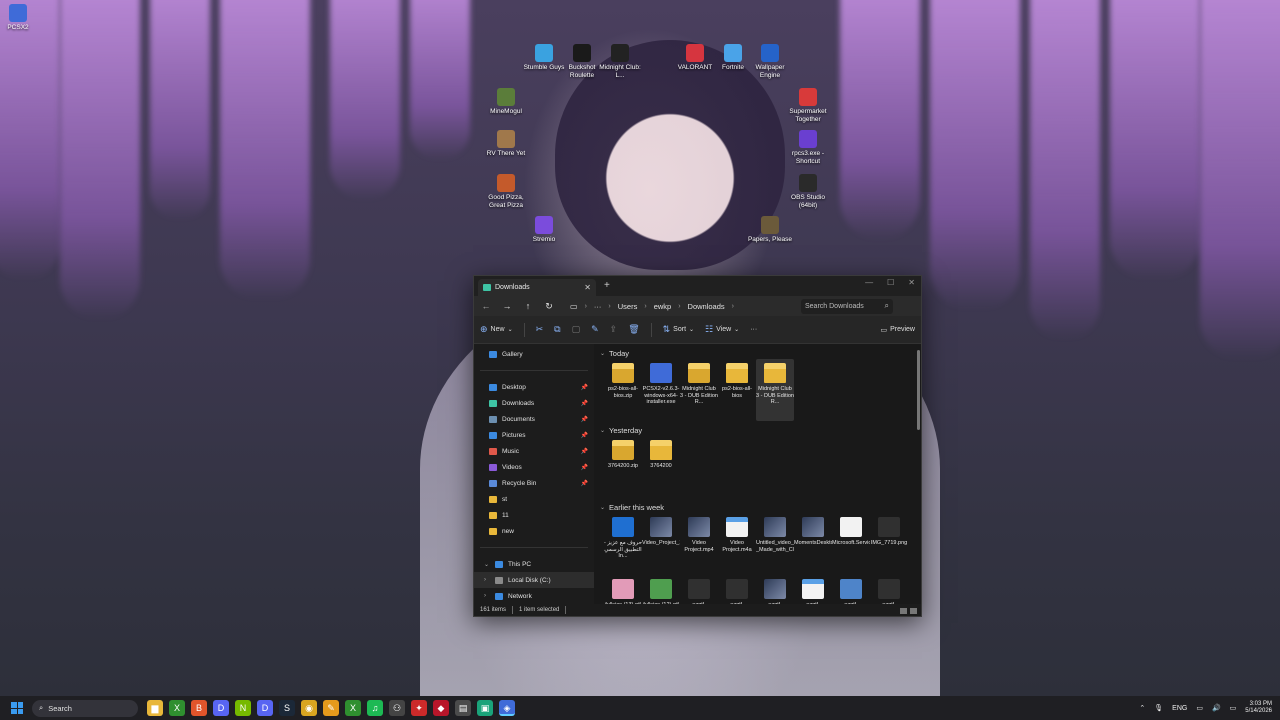 Image resolution: width=1280 pixels, height=720 pixels. Describe the element at coordinates (623, 390) in the screenshot. I see `file-item: ps2-bios-all-bios.zip` at that location.